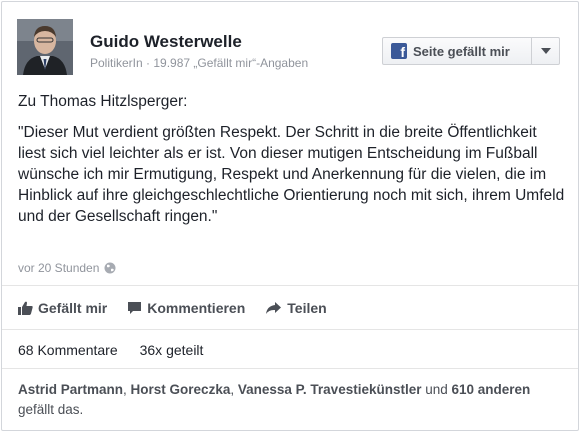 This screenshot has width=582, height=431. What do you see at coordinates (116, 63) in the screenshot?
I see `page-category: PolitikerIn` at bounding box center [116, 63].